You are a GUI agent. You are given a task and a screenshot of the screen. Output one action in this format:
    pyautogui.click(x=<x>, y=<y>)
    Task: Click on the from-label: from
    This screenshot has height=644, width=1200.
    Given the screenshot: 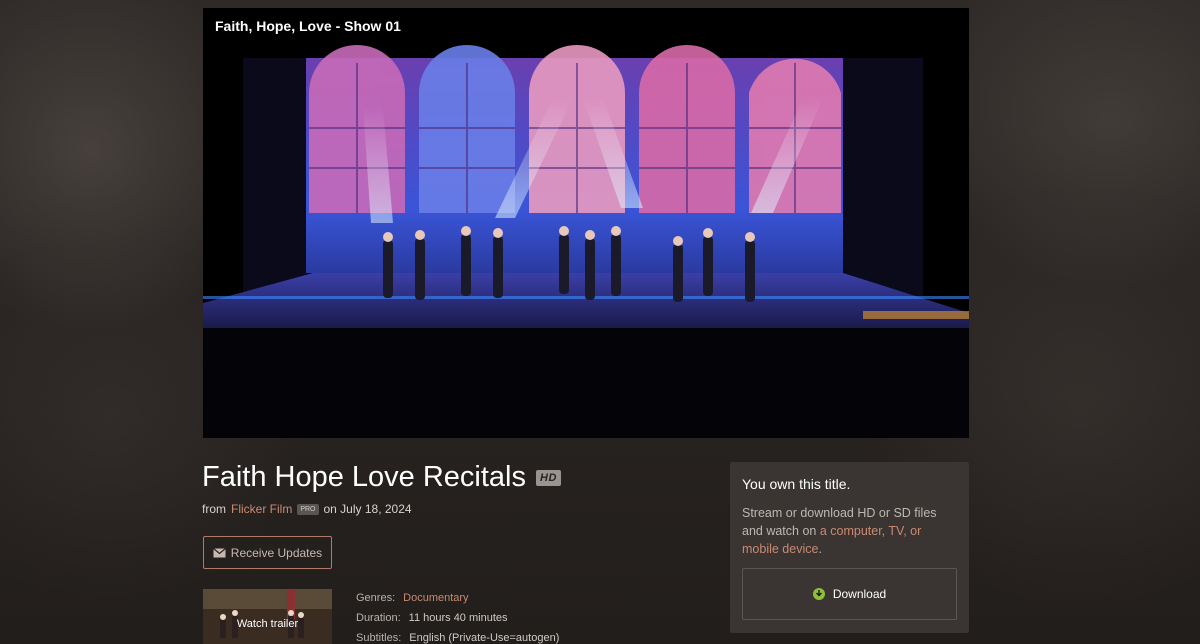 What is the action you would take?
    pyautogui.click(x=214, y=509)
    